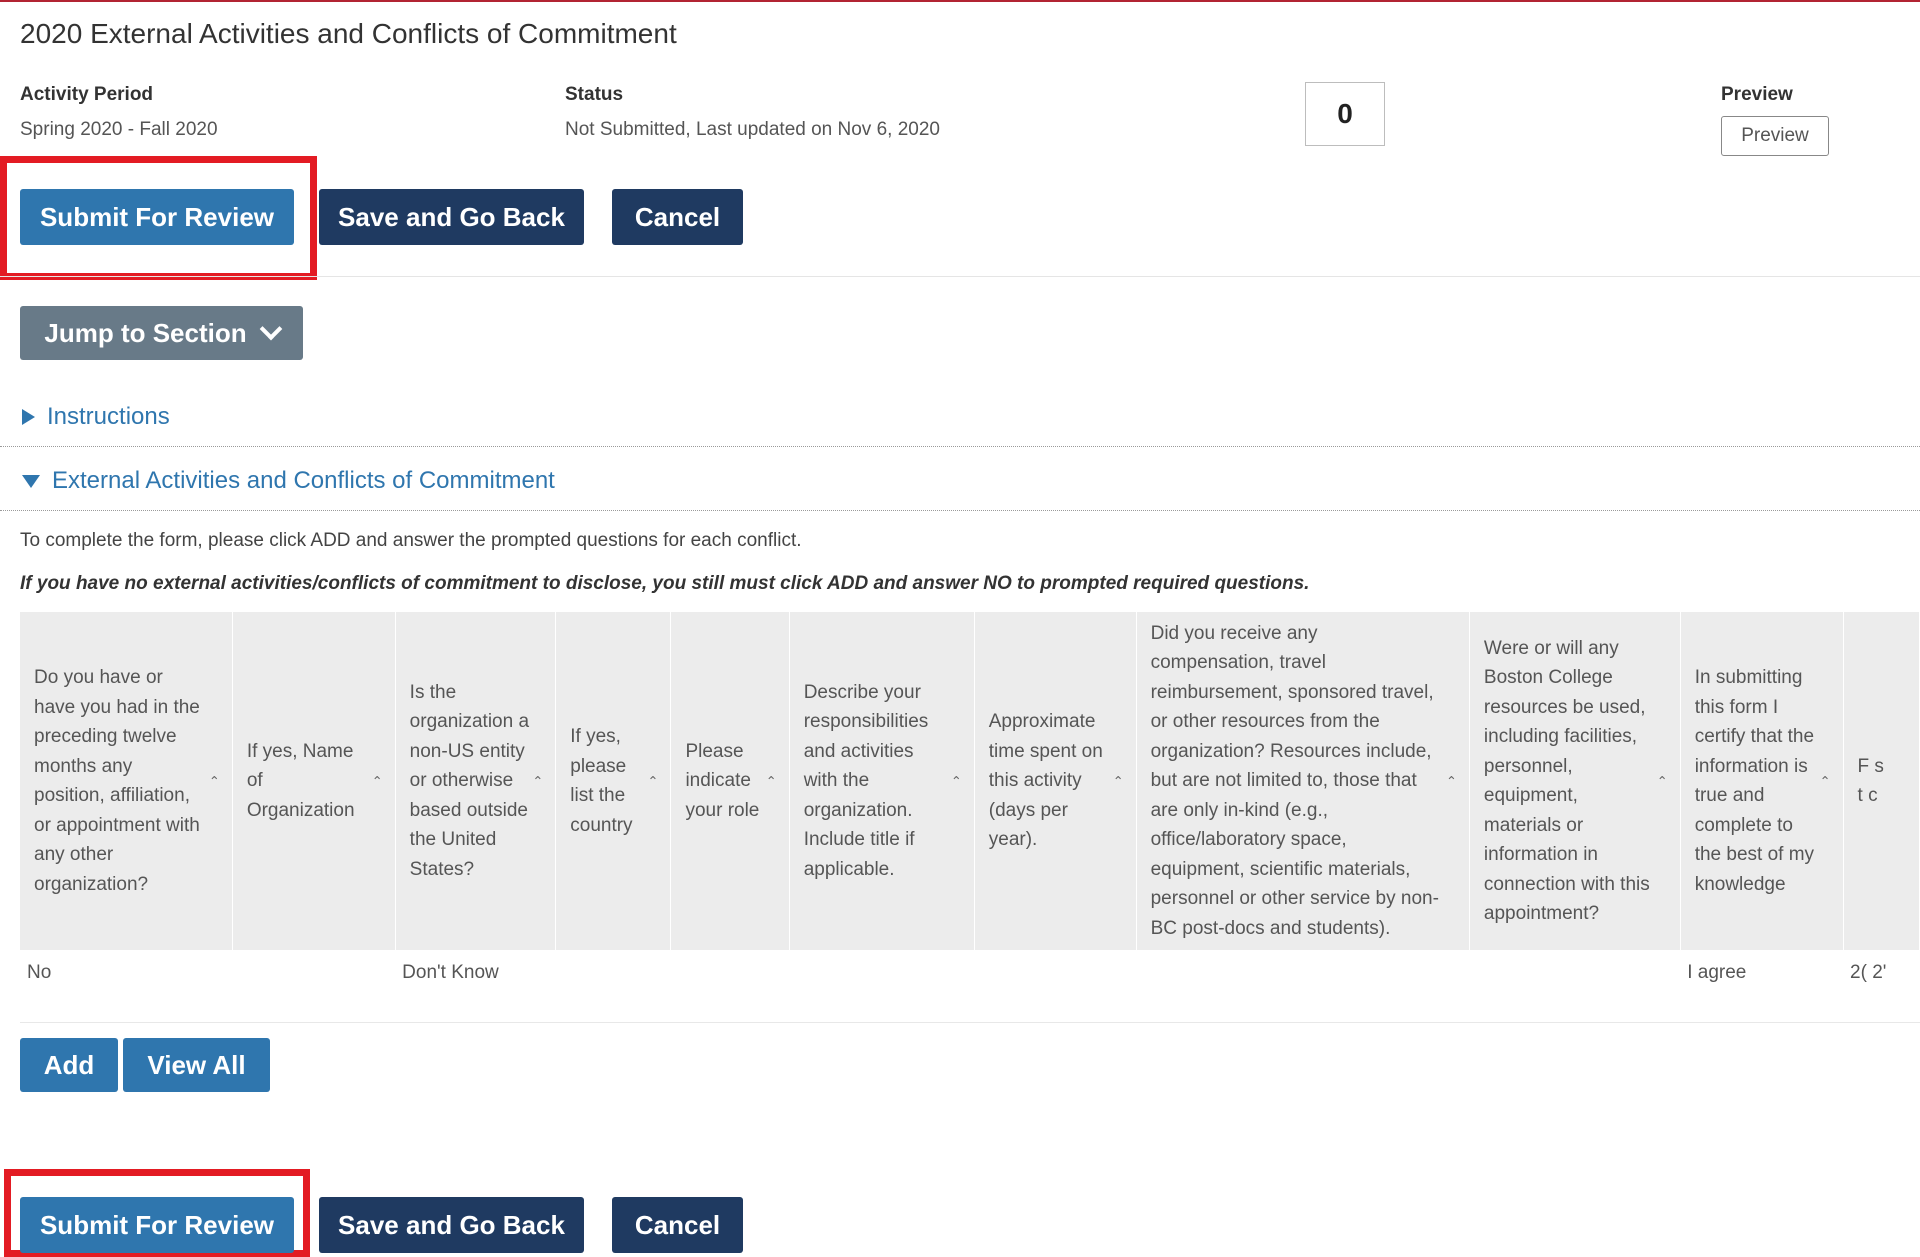 The image size is (1920, 1257). Describe the element at coordinates (450, 972) in the screenshot. I see `table-cell: Don't Know` at that location.